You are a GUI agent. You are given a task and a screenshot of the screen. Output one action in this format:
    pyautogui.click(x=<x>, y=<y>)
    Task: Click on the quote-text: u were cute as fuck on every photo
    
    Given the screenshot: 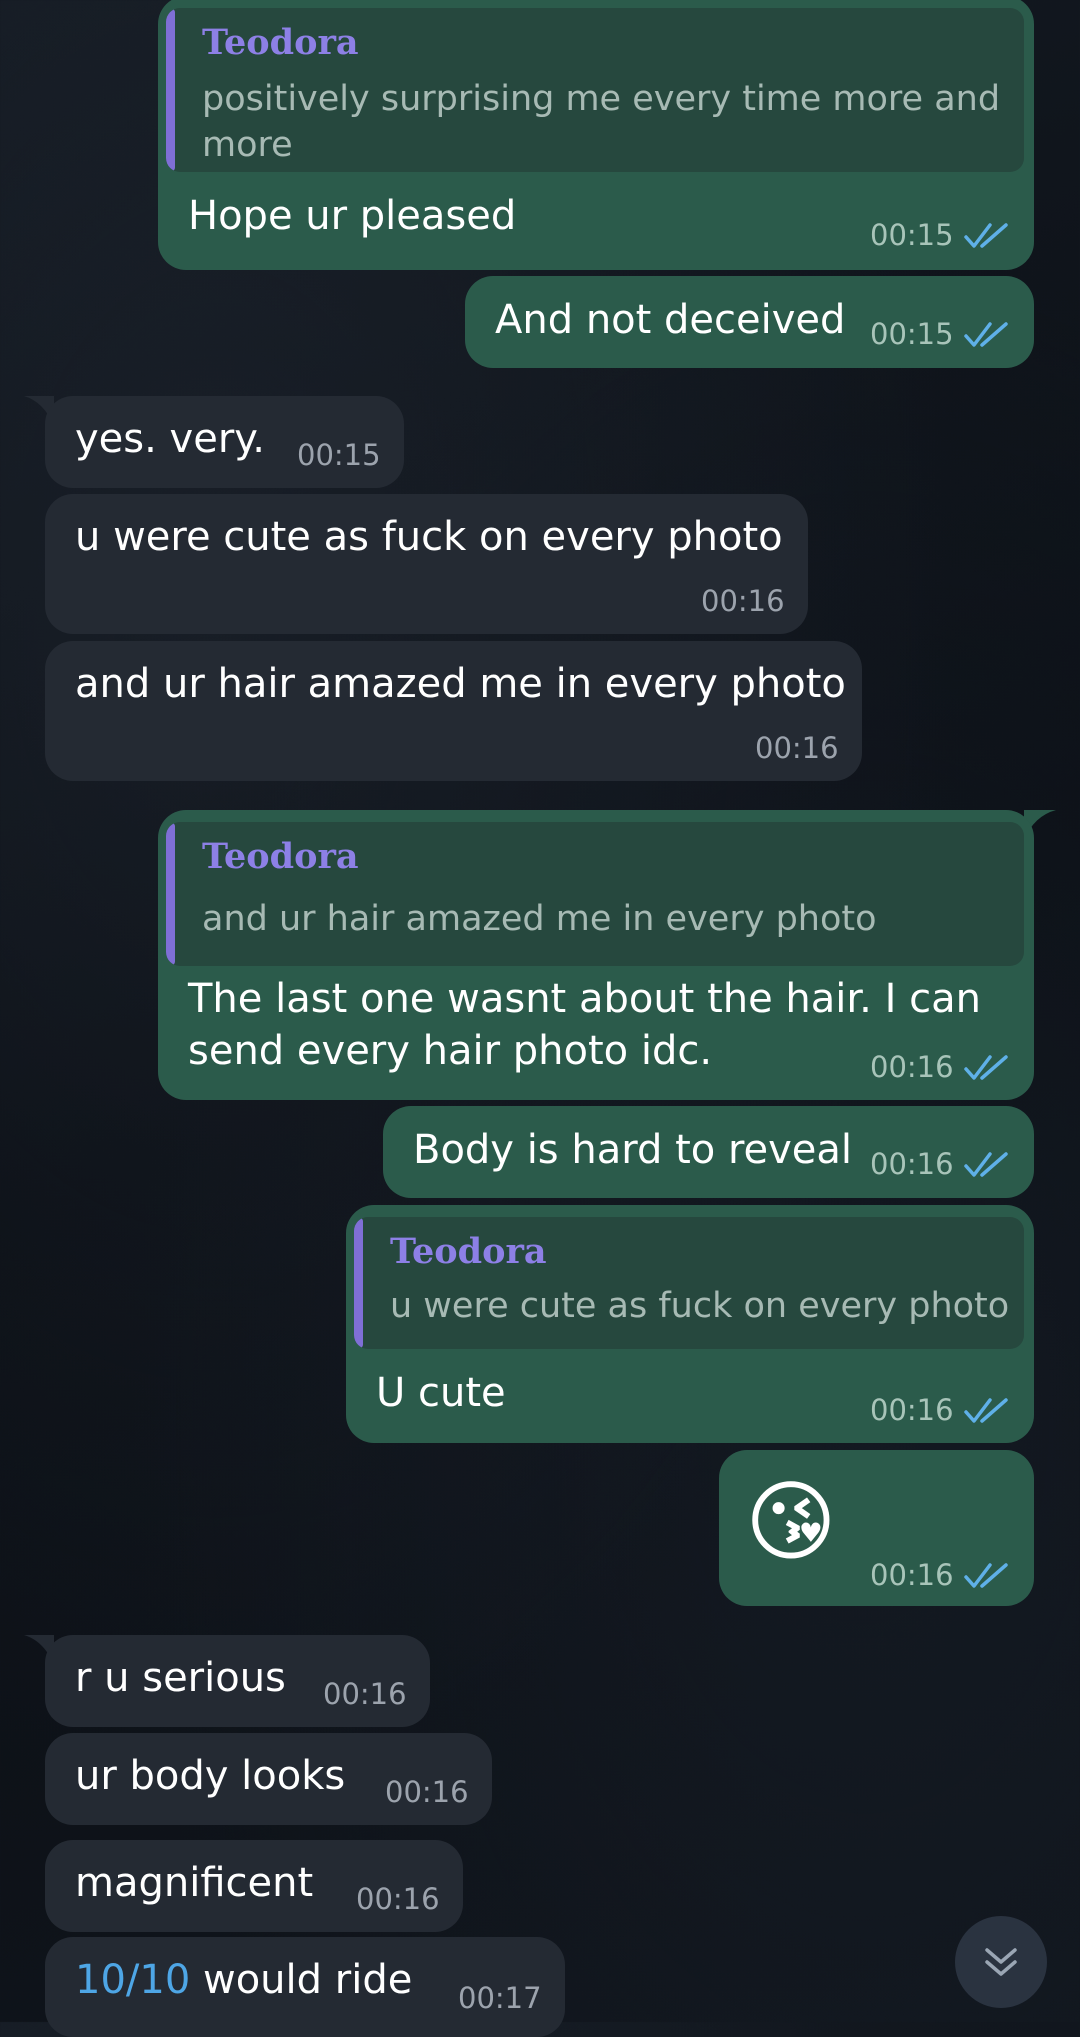 What is the action you would take?
    pyautogui.click(x=700, y=1306)
    